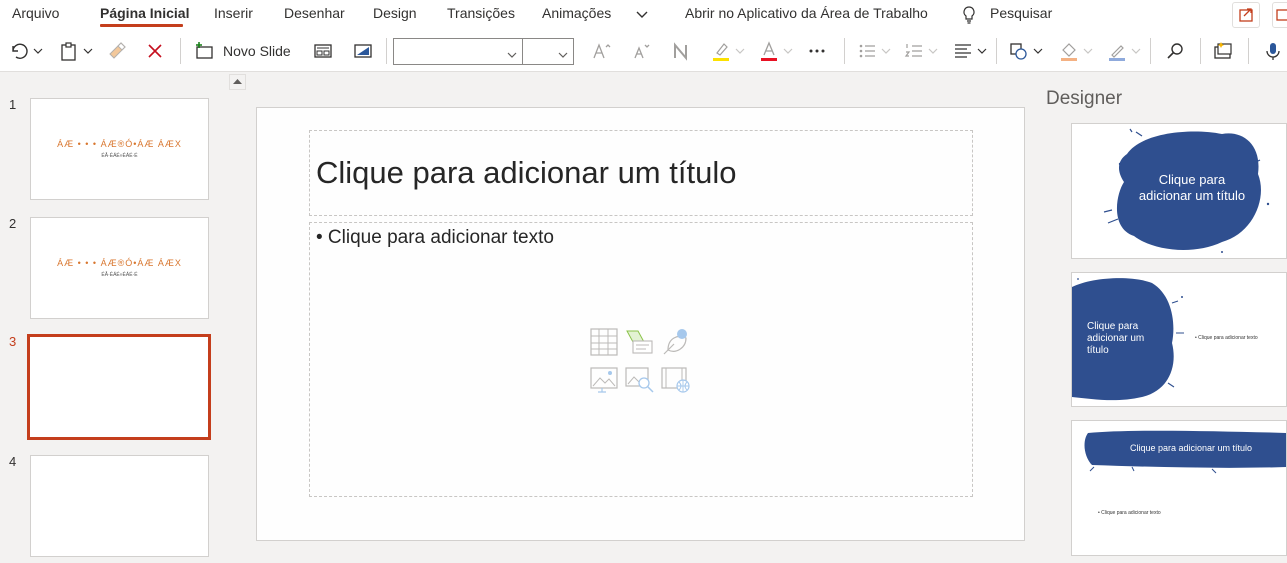  Describe the element at coordinates (969, 15) in the screenshot. I see `lightbulb-icon` at that location.